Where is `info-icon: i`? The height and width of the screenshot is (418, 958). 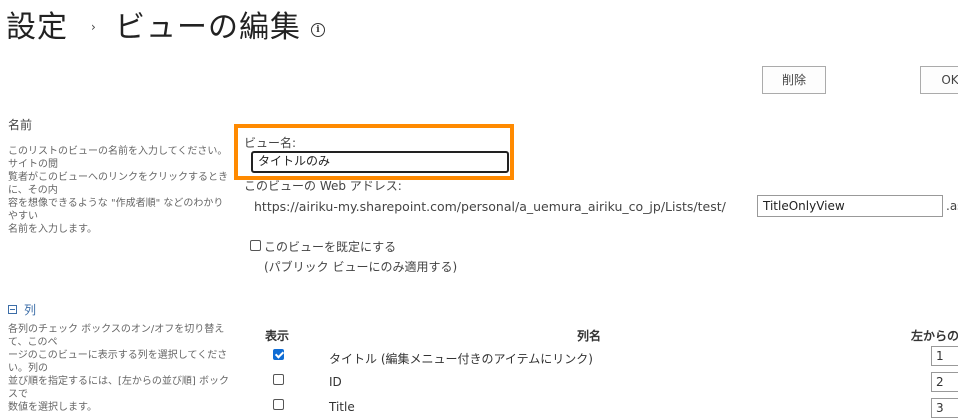 info-icon: i is located at coordinates (318, 30).